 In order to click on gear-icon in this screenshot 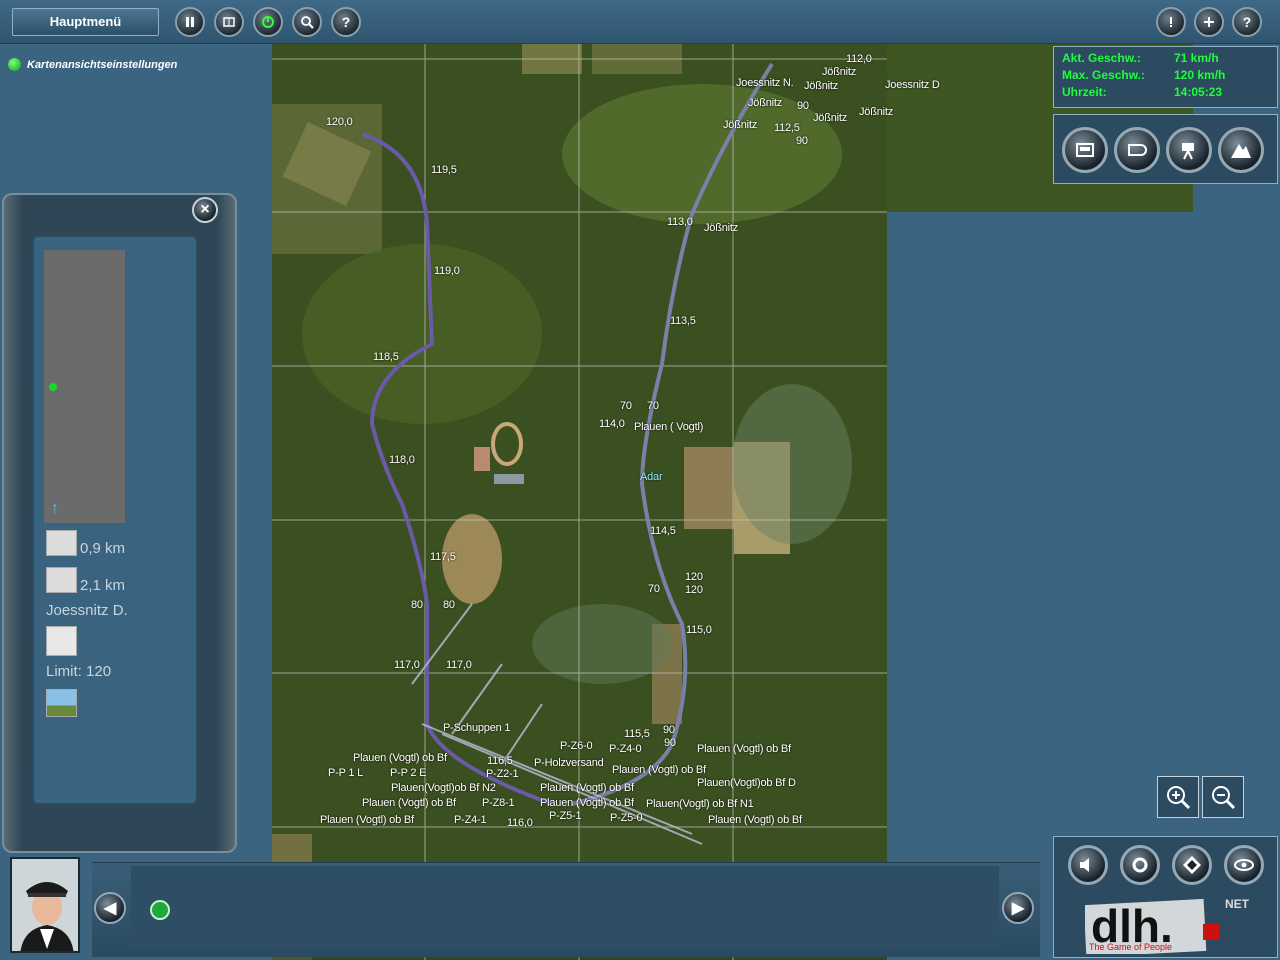, I will do `click(1140, 865)`.